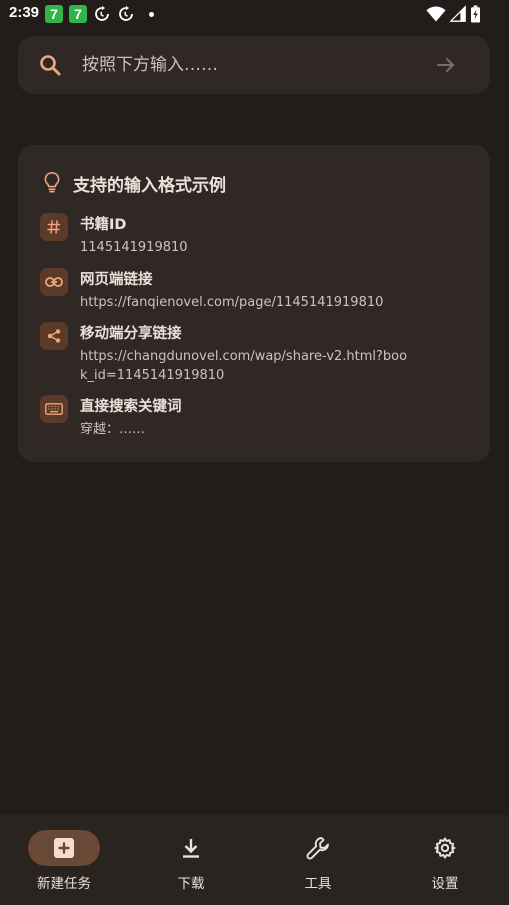  Describe the element at coordinates (54, 336) in the screenshot. I see `share-icon` at that location.